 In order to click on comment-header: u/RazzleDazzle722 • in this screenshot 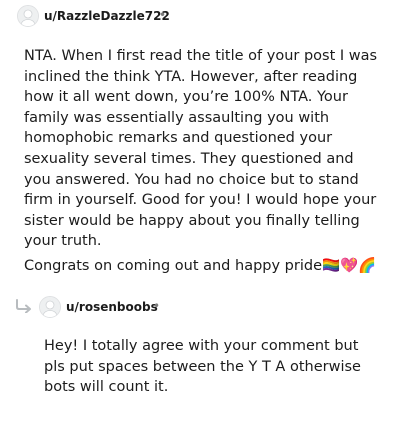, I will do `click(200, 17)`.